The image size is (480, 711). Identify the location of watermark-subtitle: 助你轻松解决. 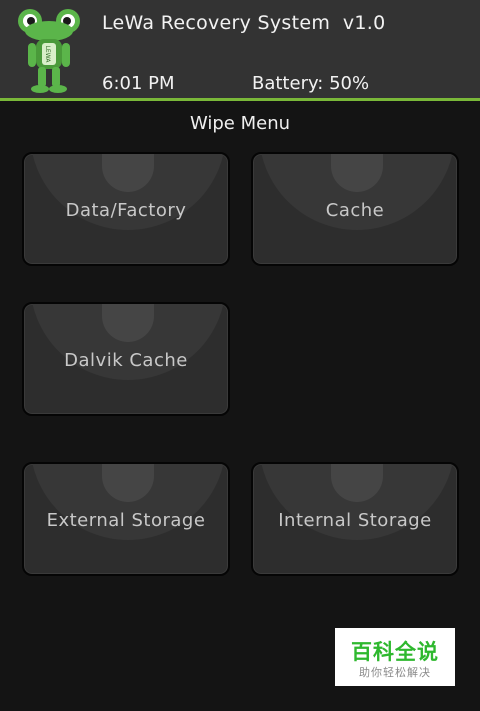
(395, 672).